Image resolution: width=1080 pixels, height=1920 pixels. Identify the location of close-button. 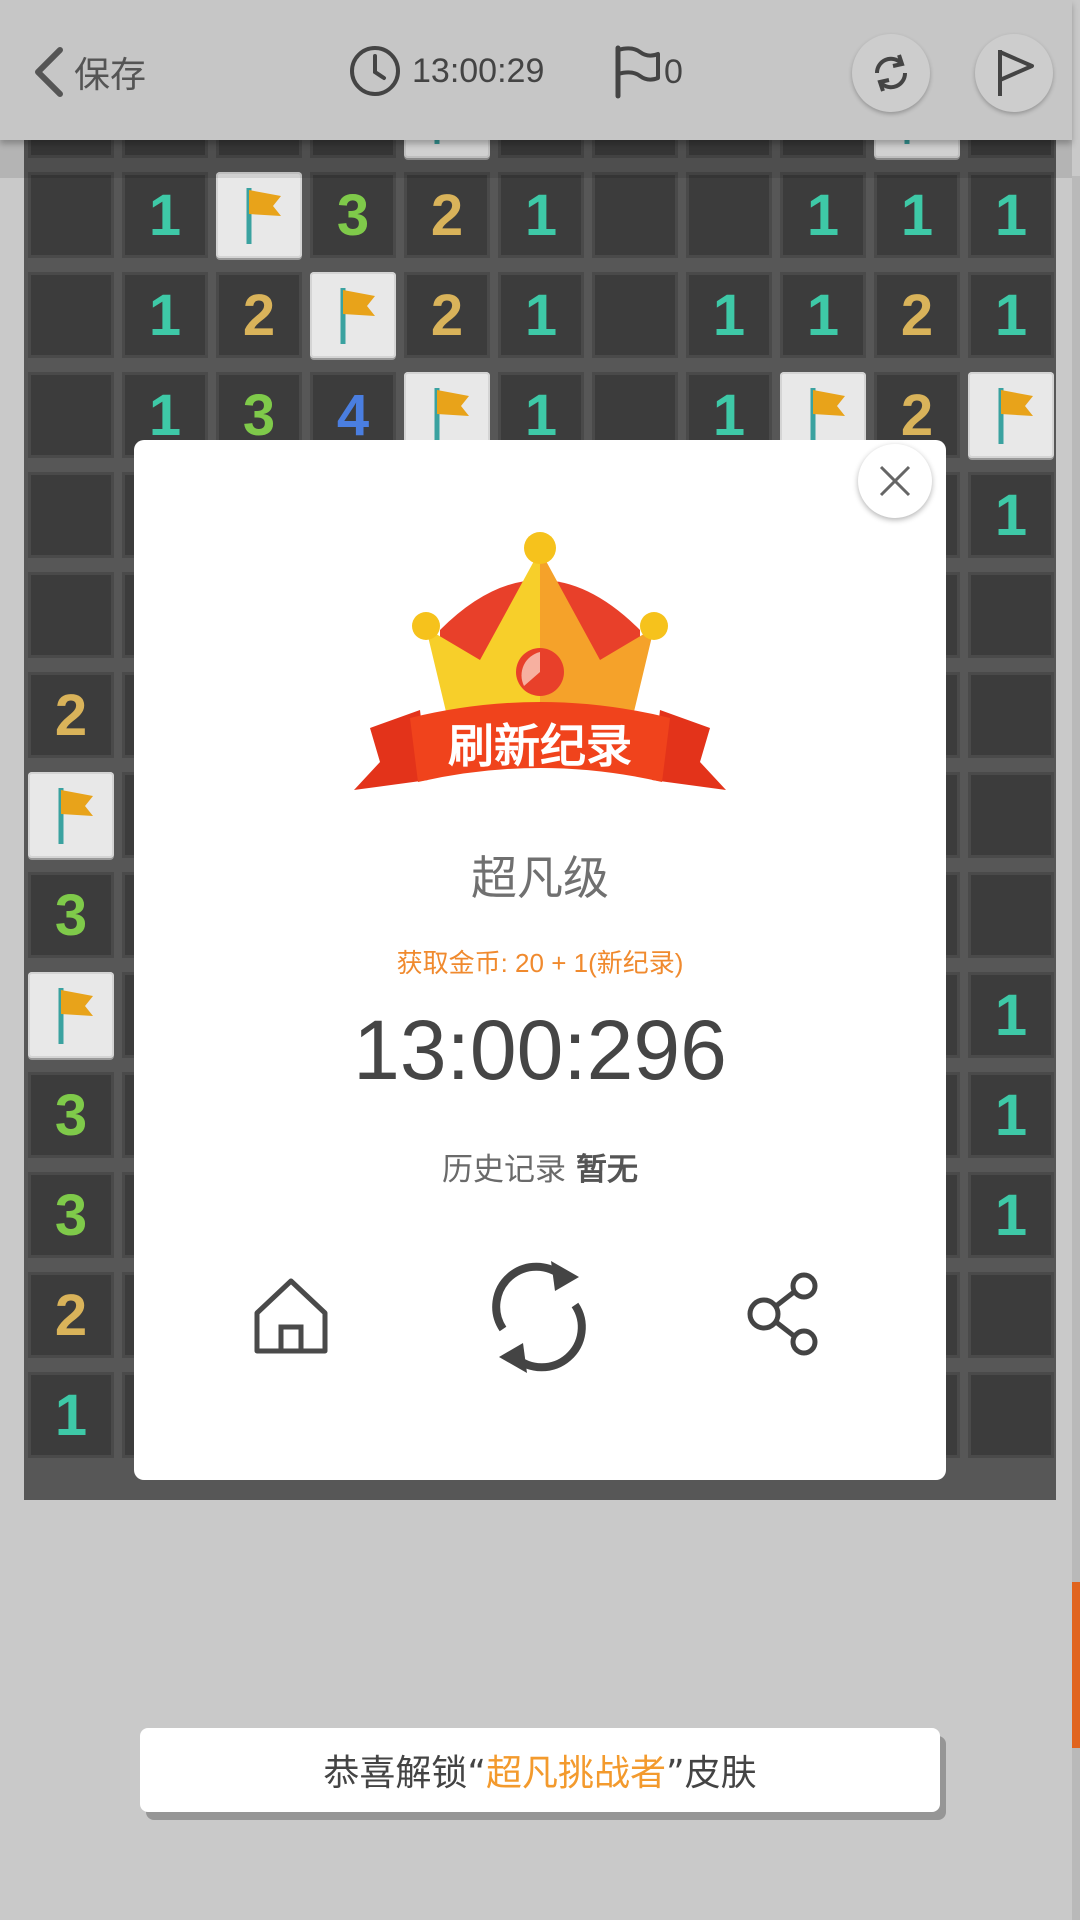
(895, 481).